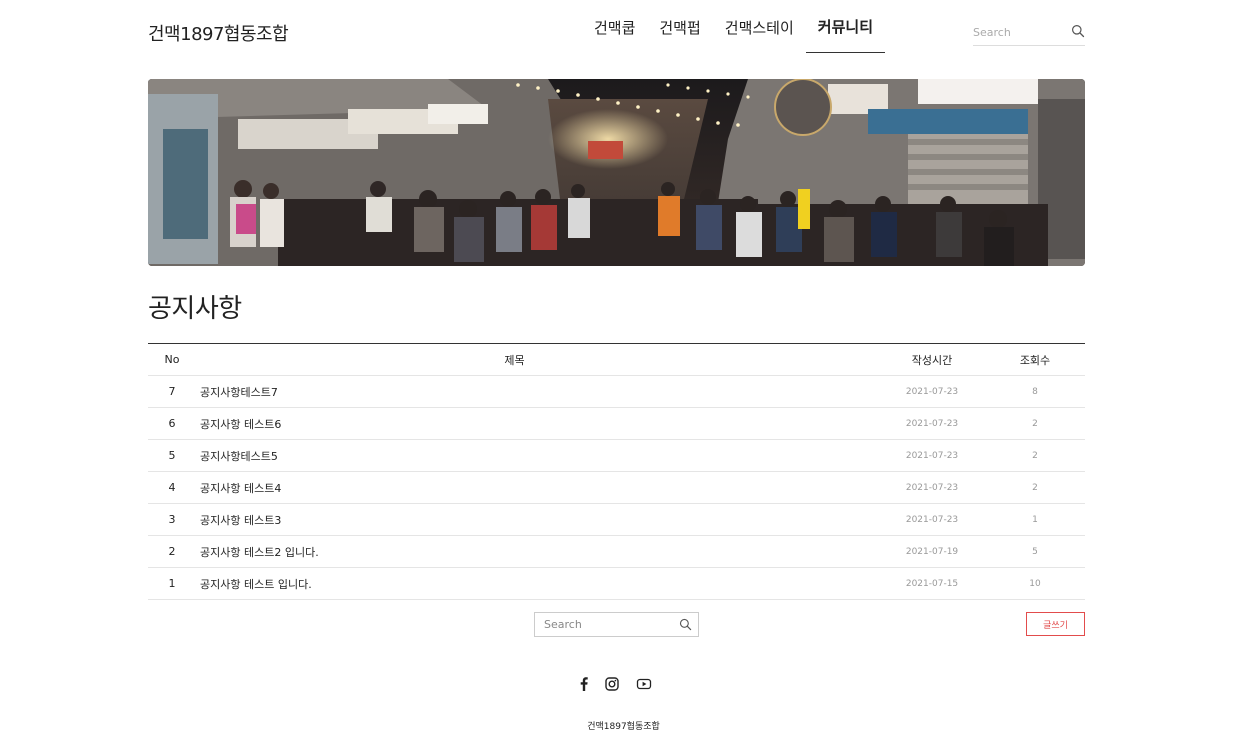  I want to click on row-title-link: 공지사항 테스트3, so click(537, 520).